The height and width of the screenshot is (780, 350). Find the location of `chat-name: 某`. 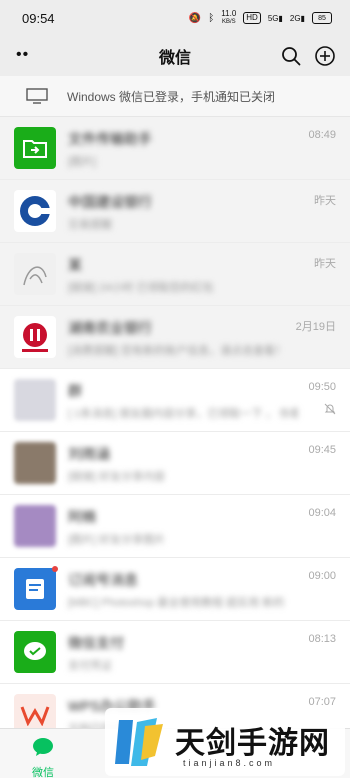

chat-name: 某 is located at coordinates (75, 265).